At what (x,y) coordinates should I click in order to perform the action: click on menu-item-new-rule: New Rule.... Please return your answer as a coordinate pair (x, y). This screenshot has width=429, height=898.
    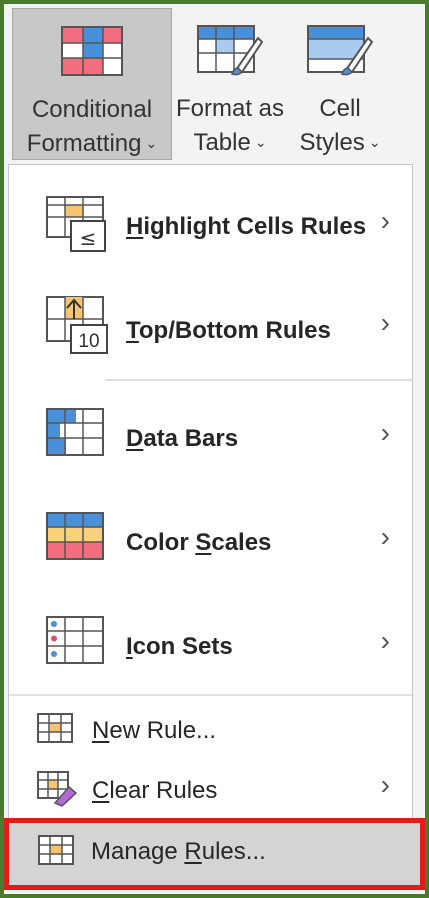
    Looking at the image, I should click on (210, 729).